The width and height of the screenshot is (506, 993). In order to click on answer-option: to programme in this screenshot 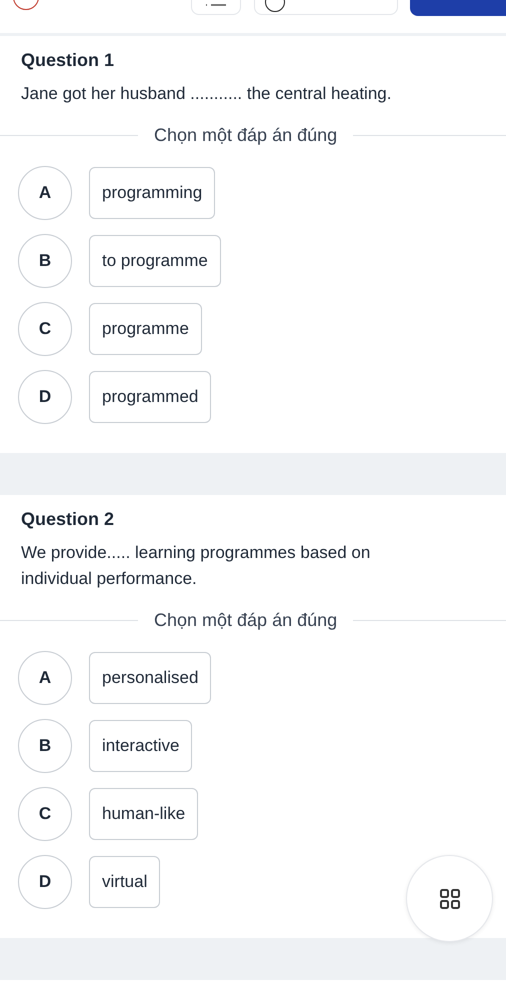, I will do `click(155, 261)`.